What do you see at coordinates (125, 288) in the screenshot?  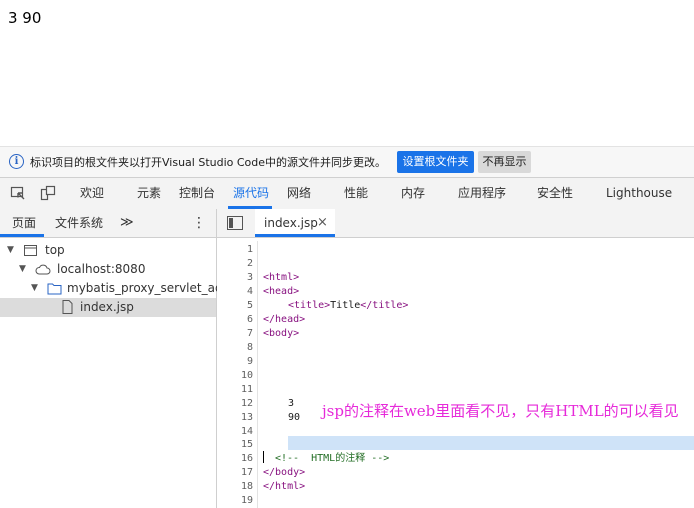 I see `tree-item-project-folder: ▼ mybatis_proxy_servlet_addStu` at bounding box center [125, 288].